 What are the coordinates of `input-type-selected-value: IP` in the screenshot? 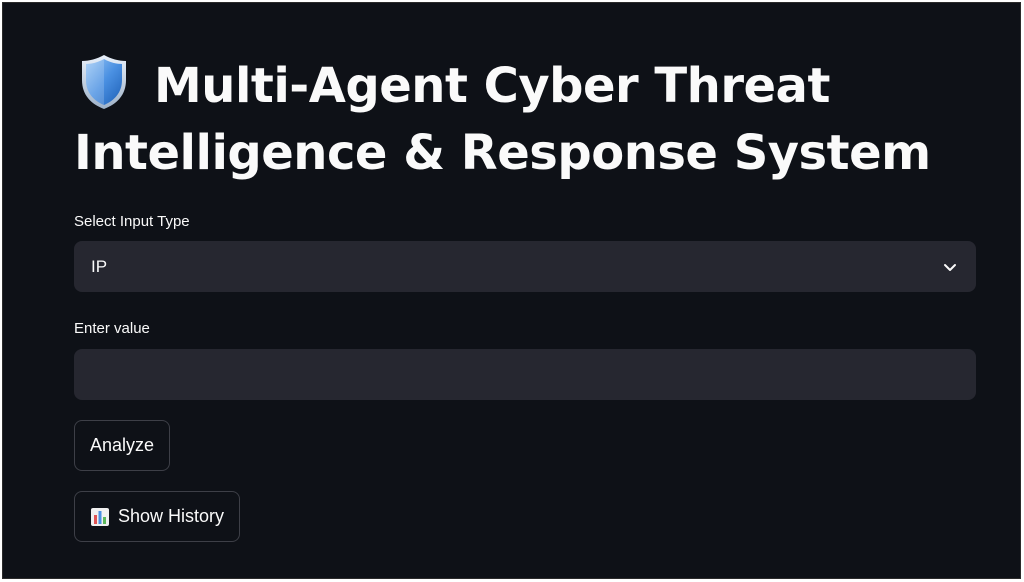 It's located at (99, 266).